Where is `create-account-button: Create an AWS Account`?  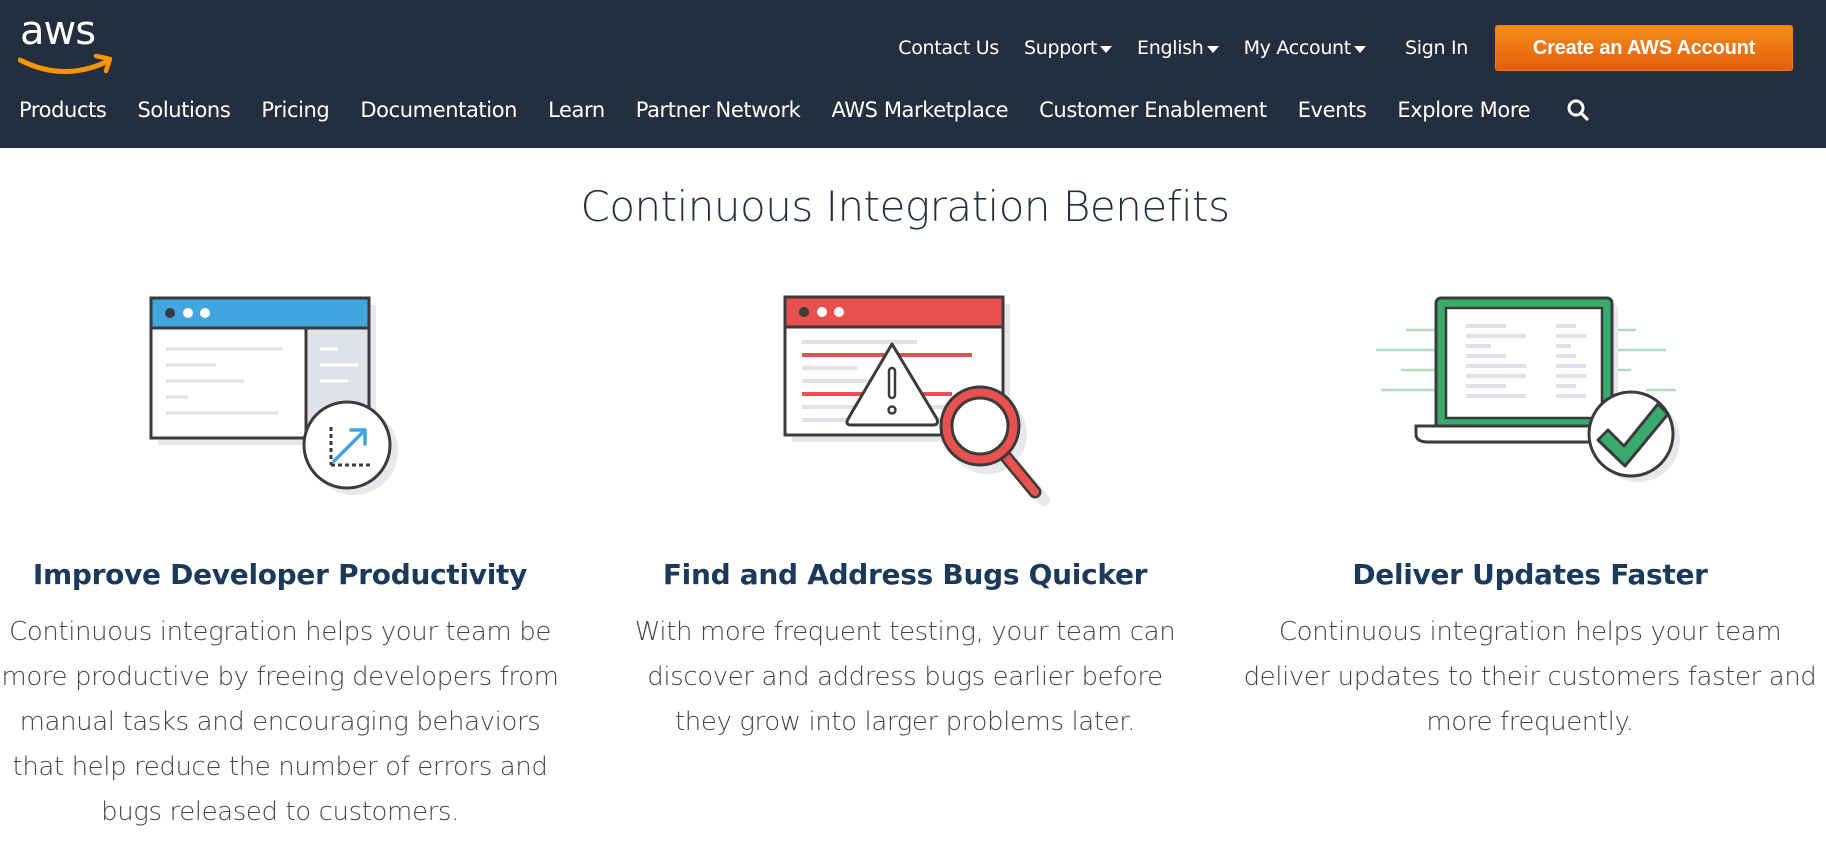
create-account-button: Create an AWS Account is located at coordinates (1644, 48).